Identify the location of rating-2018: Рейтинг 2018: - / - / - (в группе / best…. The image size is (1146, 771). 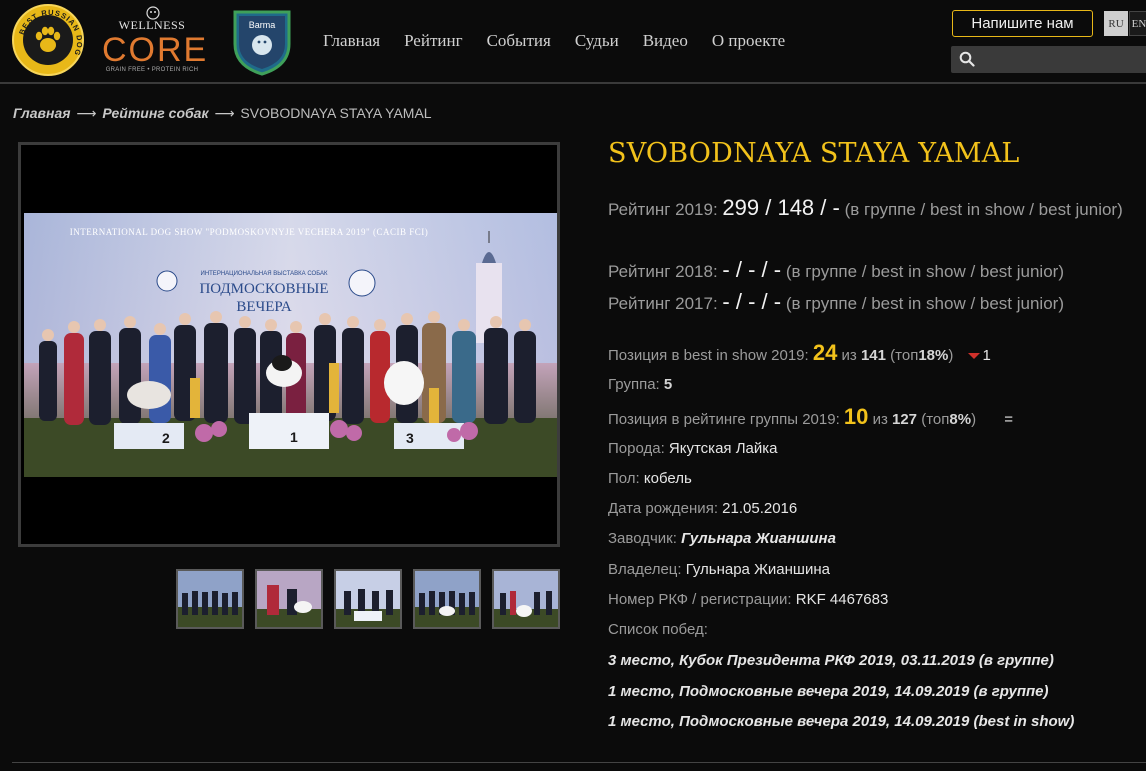
(873, 270).